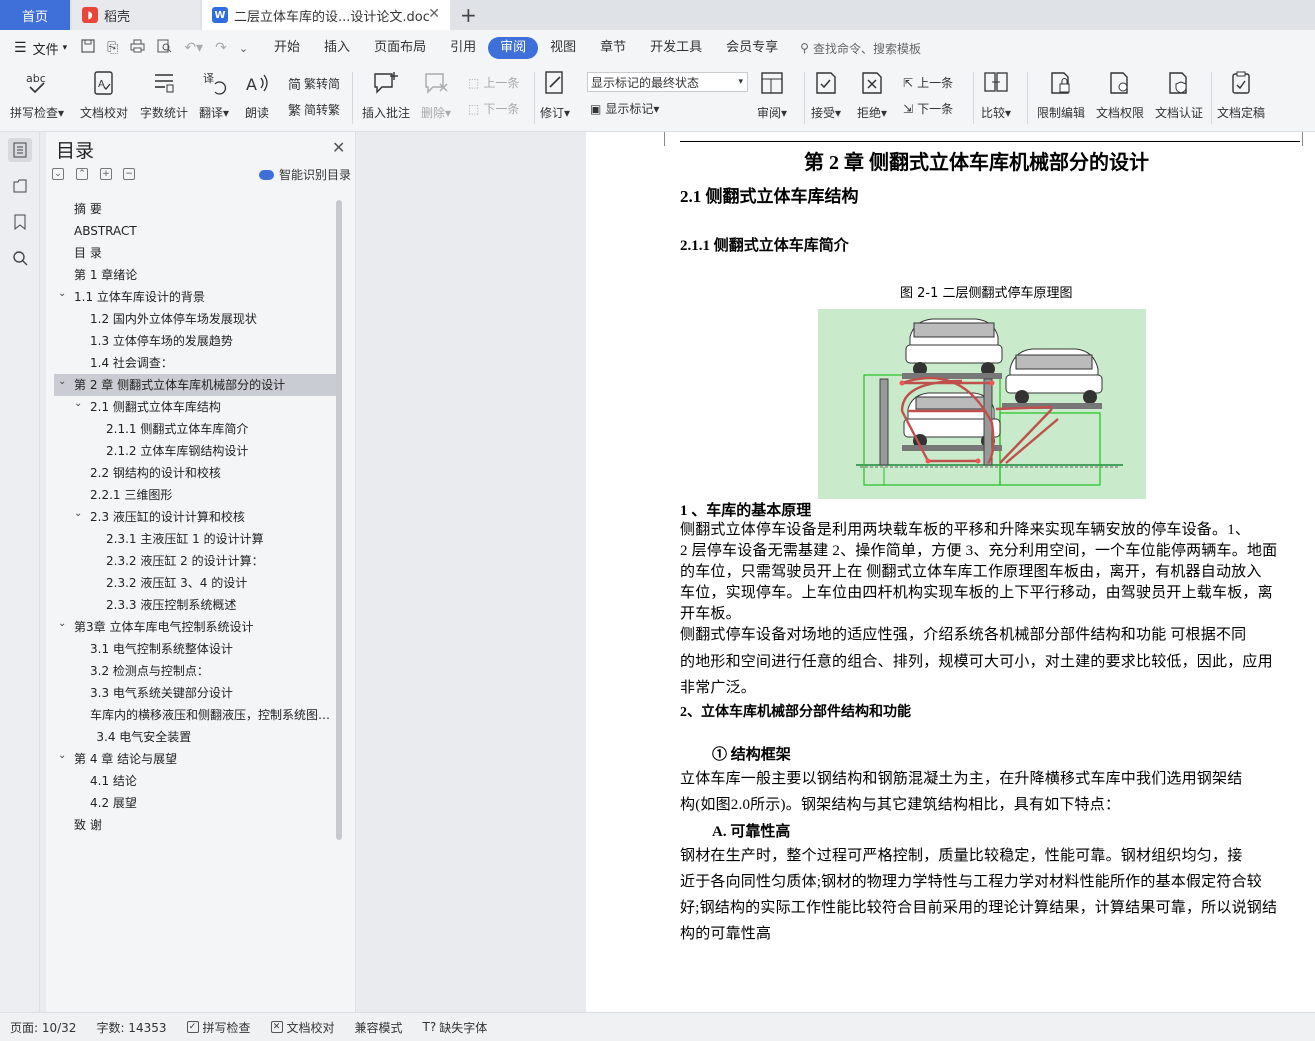 The height and width of the screenshot is (1041, 1315). What do you see at coordinates (20, 222) in the screenshot?
I see `bookmark-icon` at bounding box center [20, 222].